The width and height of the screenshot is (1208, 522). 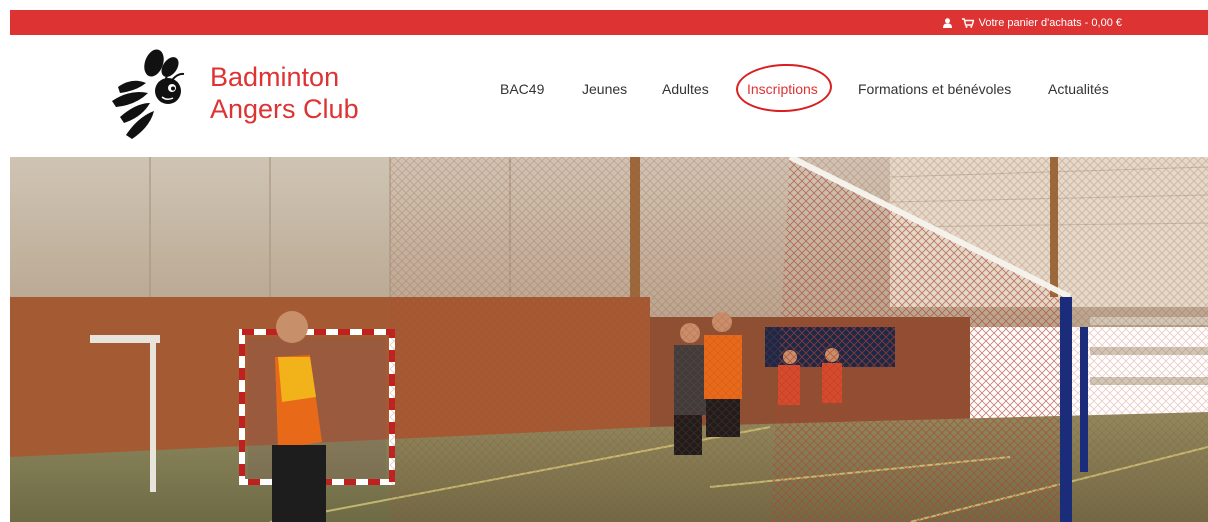 I want to click on nav-item-adultes: Adultes, so click(x=685, y=89).